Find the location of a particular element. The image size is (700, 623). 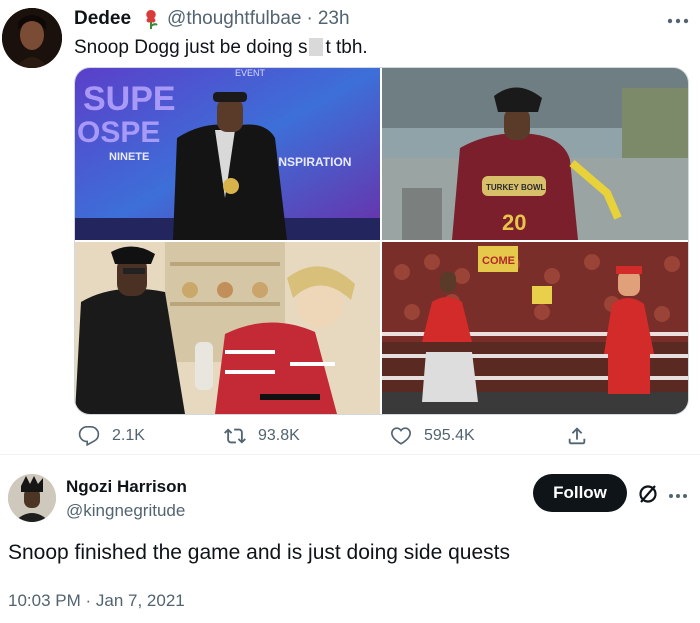

more-options-icon is located at coordinates (678, 495).